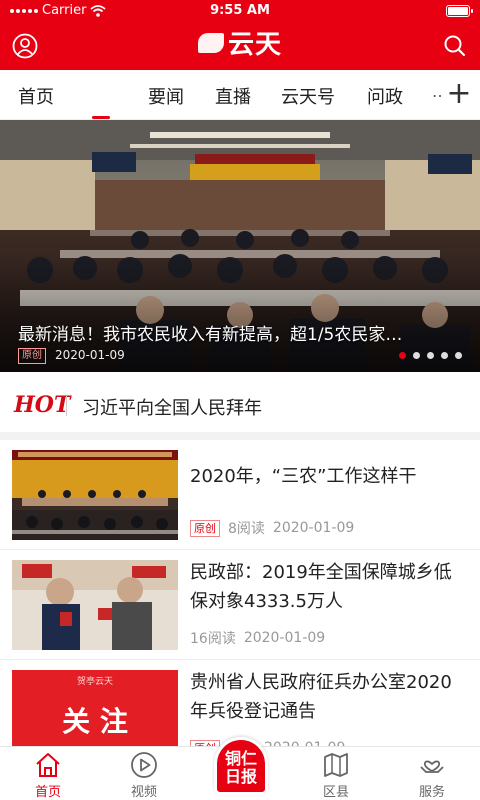  I want to click on bottom-nav-label: 首页, so click(47, 792).